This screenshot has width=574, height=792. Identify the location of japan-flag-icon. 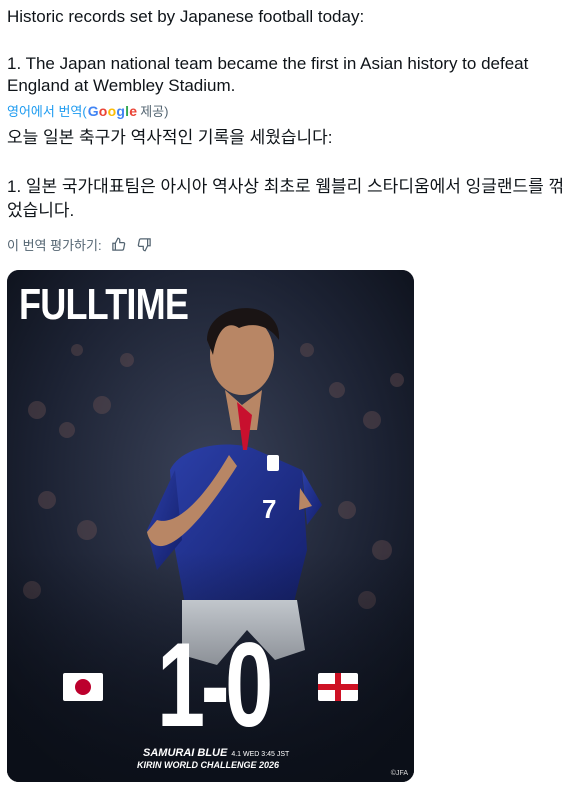
(83, 687).